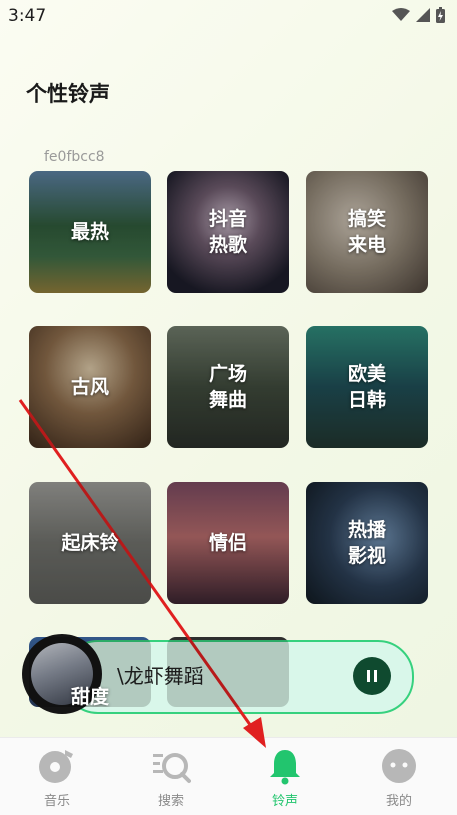 The width and height of the screenshot is (457, 815). I want to click on nav-tab-search: 搜索, so click(171, 777).